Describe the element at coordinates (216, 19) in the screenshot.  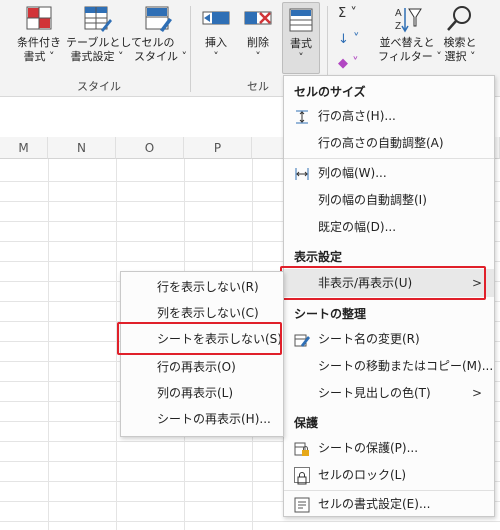
I see `insert-icon` at that location.